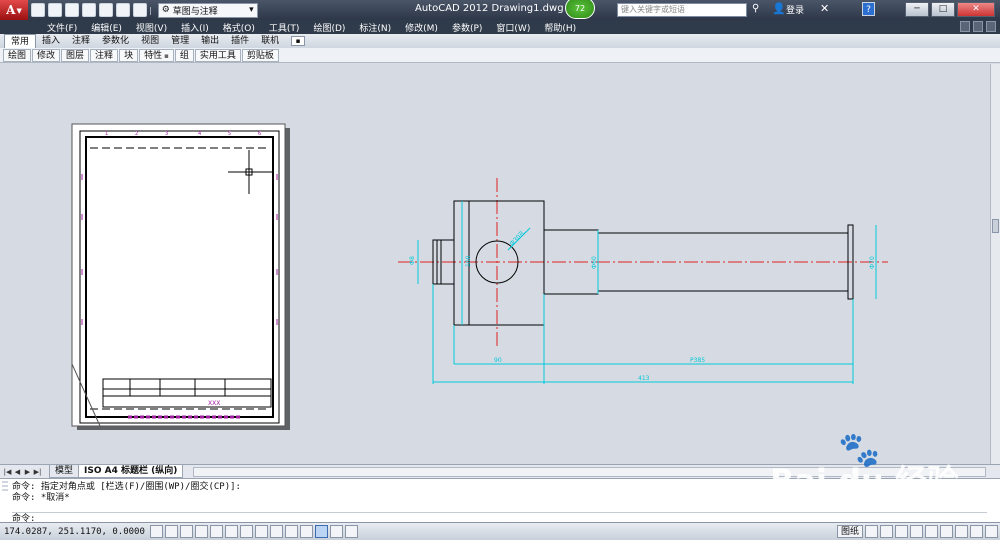 Image resolution: width=1000 pixels, height=540 pixels. Describe the element at coordinates (115, 41) in the screenshot. I see `tab-parametric: 参数化` at that location.